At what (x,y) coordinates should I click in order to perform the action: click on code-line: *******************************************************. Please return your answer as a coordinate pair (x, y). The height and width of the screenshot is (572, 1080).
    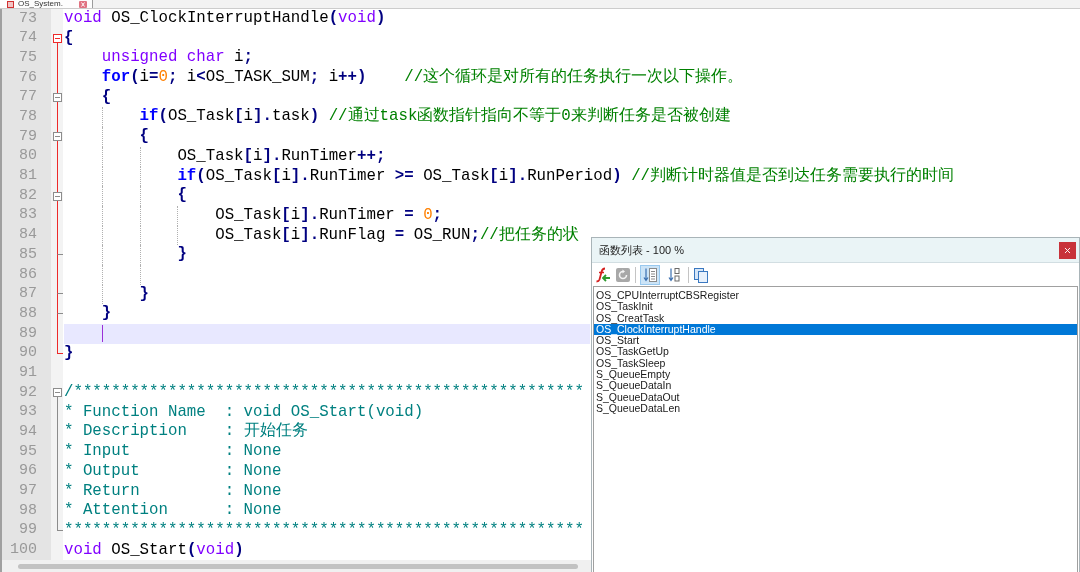
    Looking at the image, I should click on (324, 530).